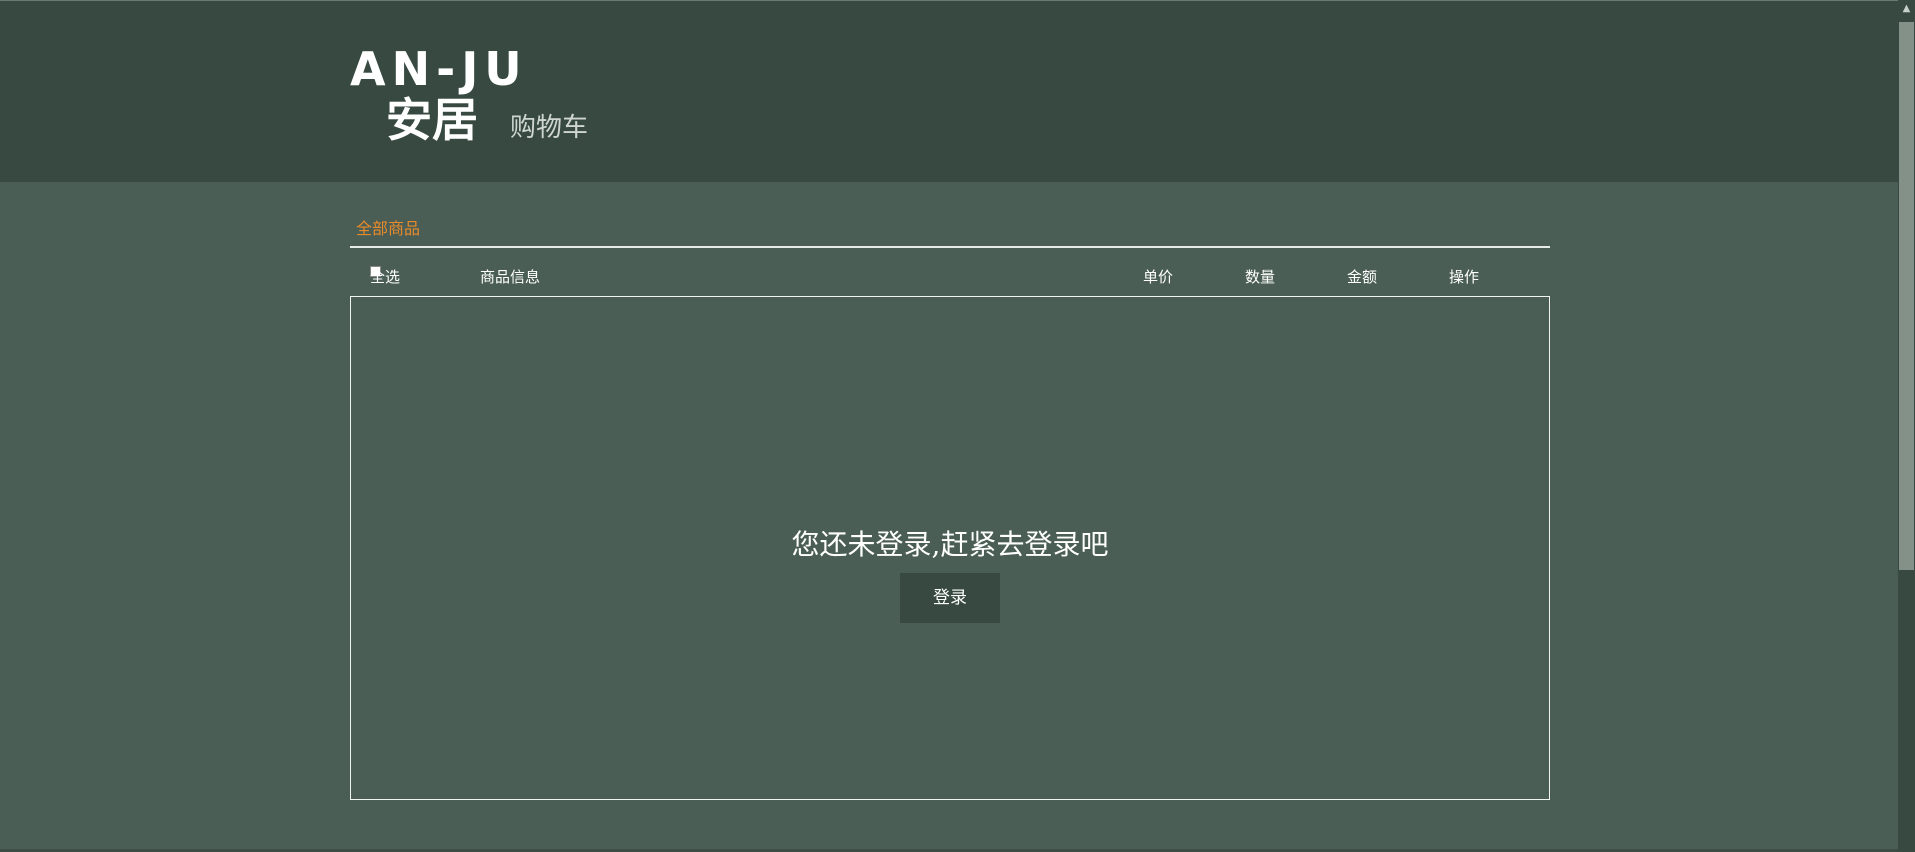 This screenshot has width=1915, height=852. Describe the element at coordinates (385, 277) in the screenshot. I see `select-all-label: 全选` at that location.